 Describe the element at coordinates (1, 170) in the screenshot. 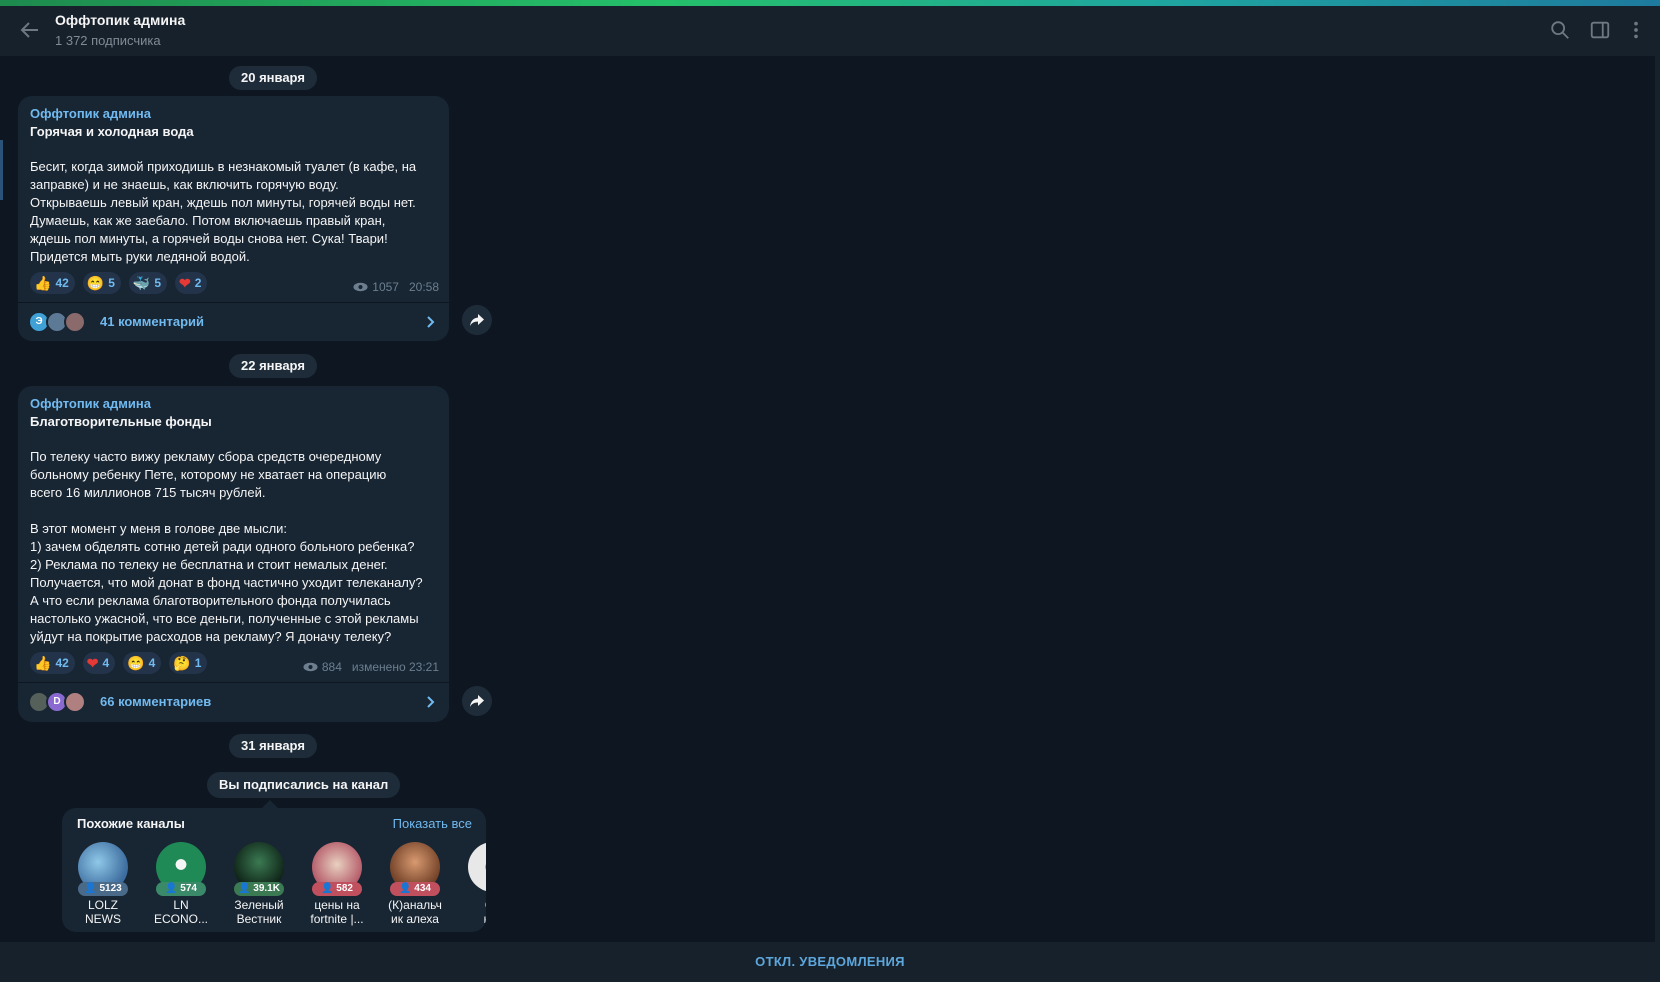

I see `side-indicator` at that location.